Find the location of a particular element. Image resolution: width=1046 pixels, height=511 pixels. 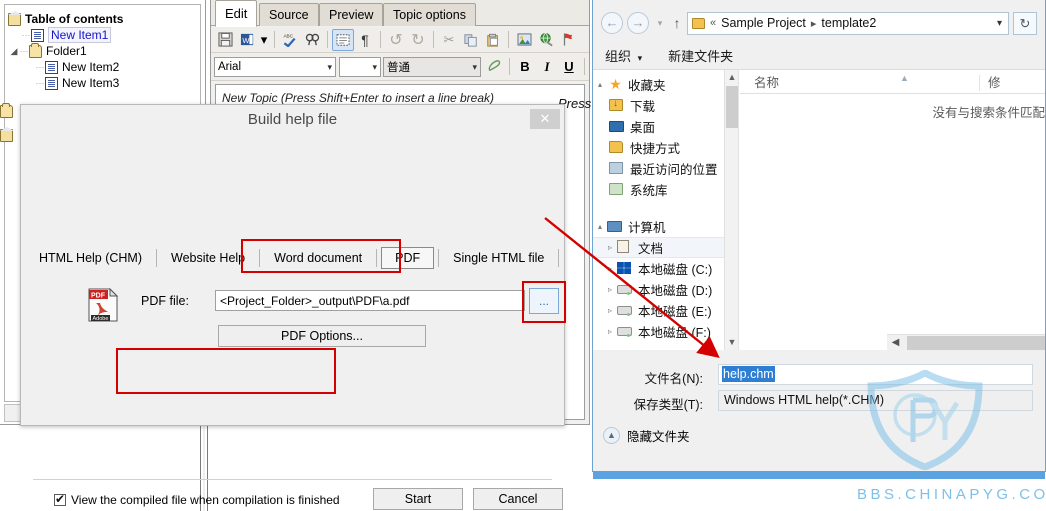

spellcheck-icon: ABC is located at coordinates (290, 40).